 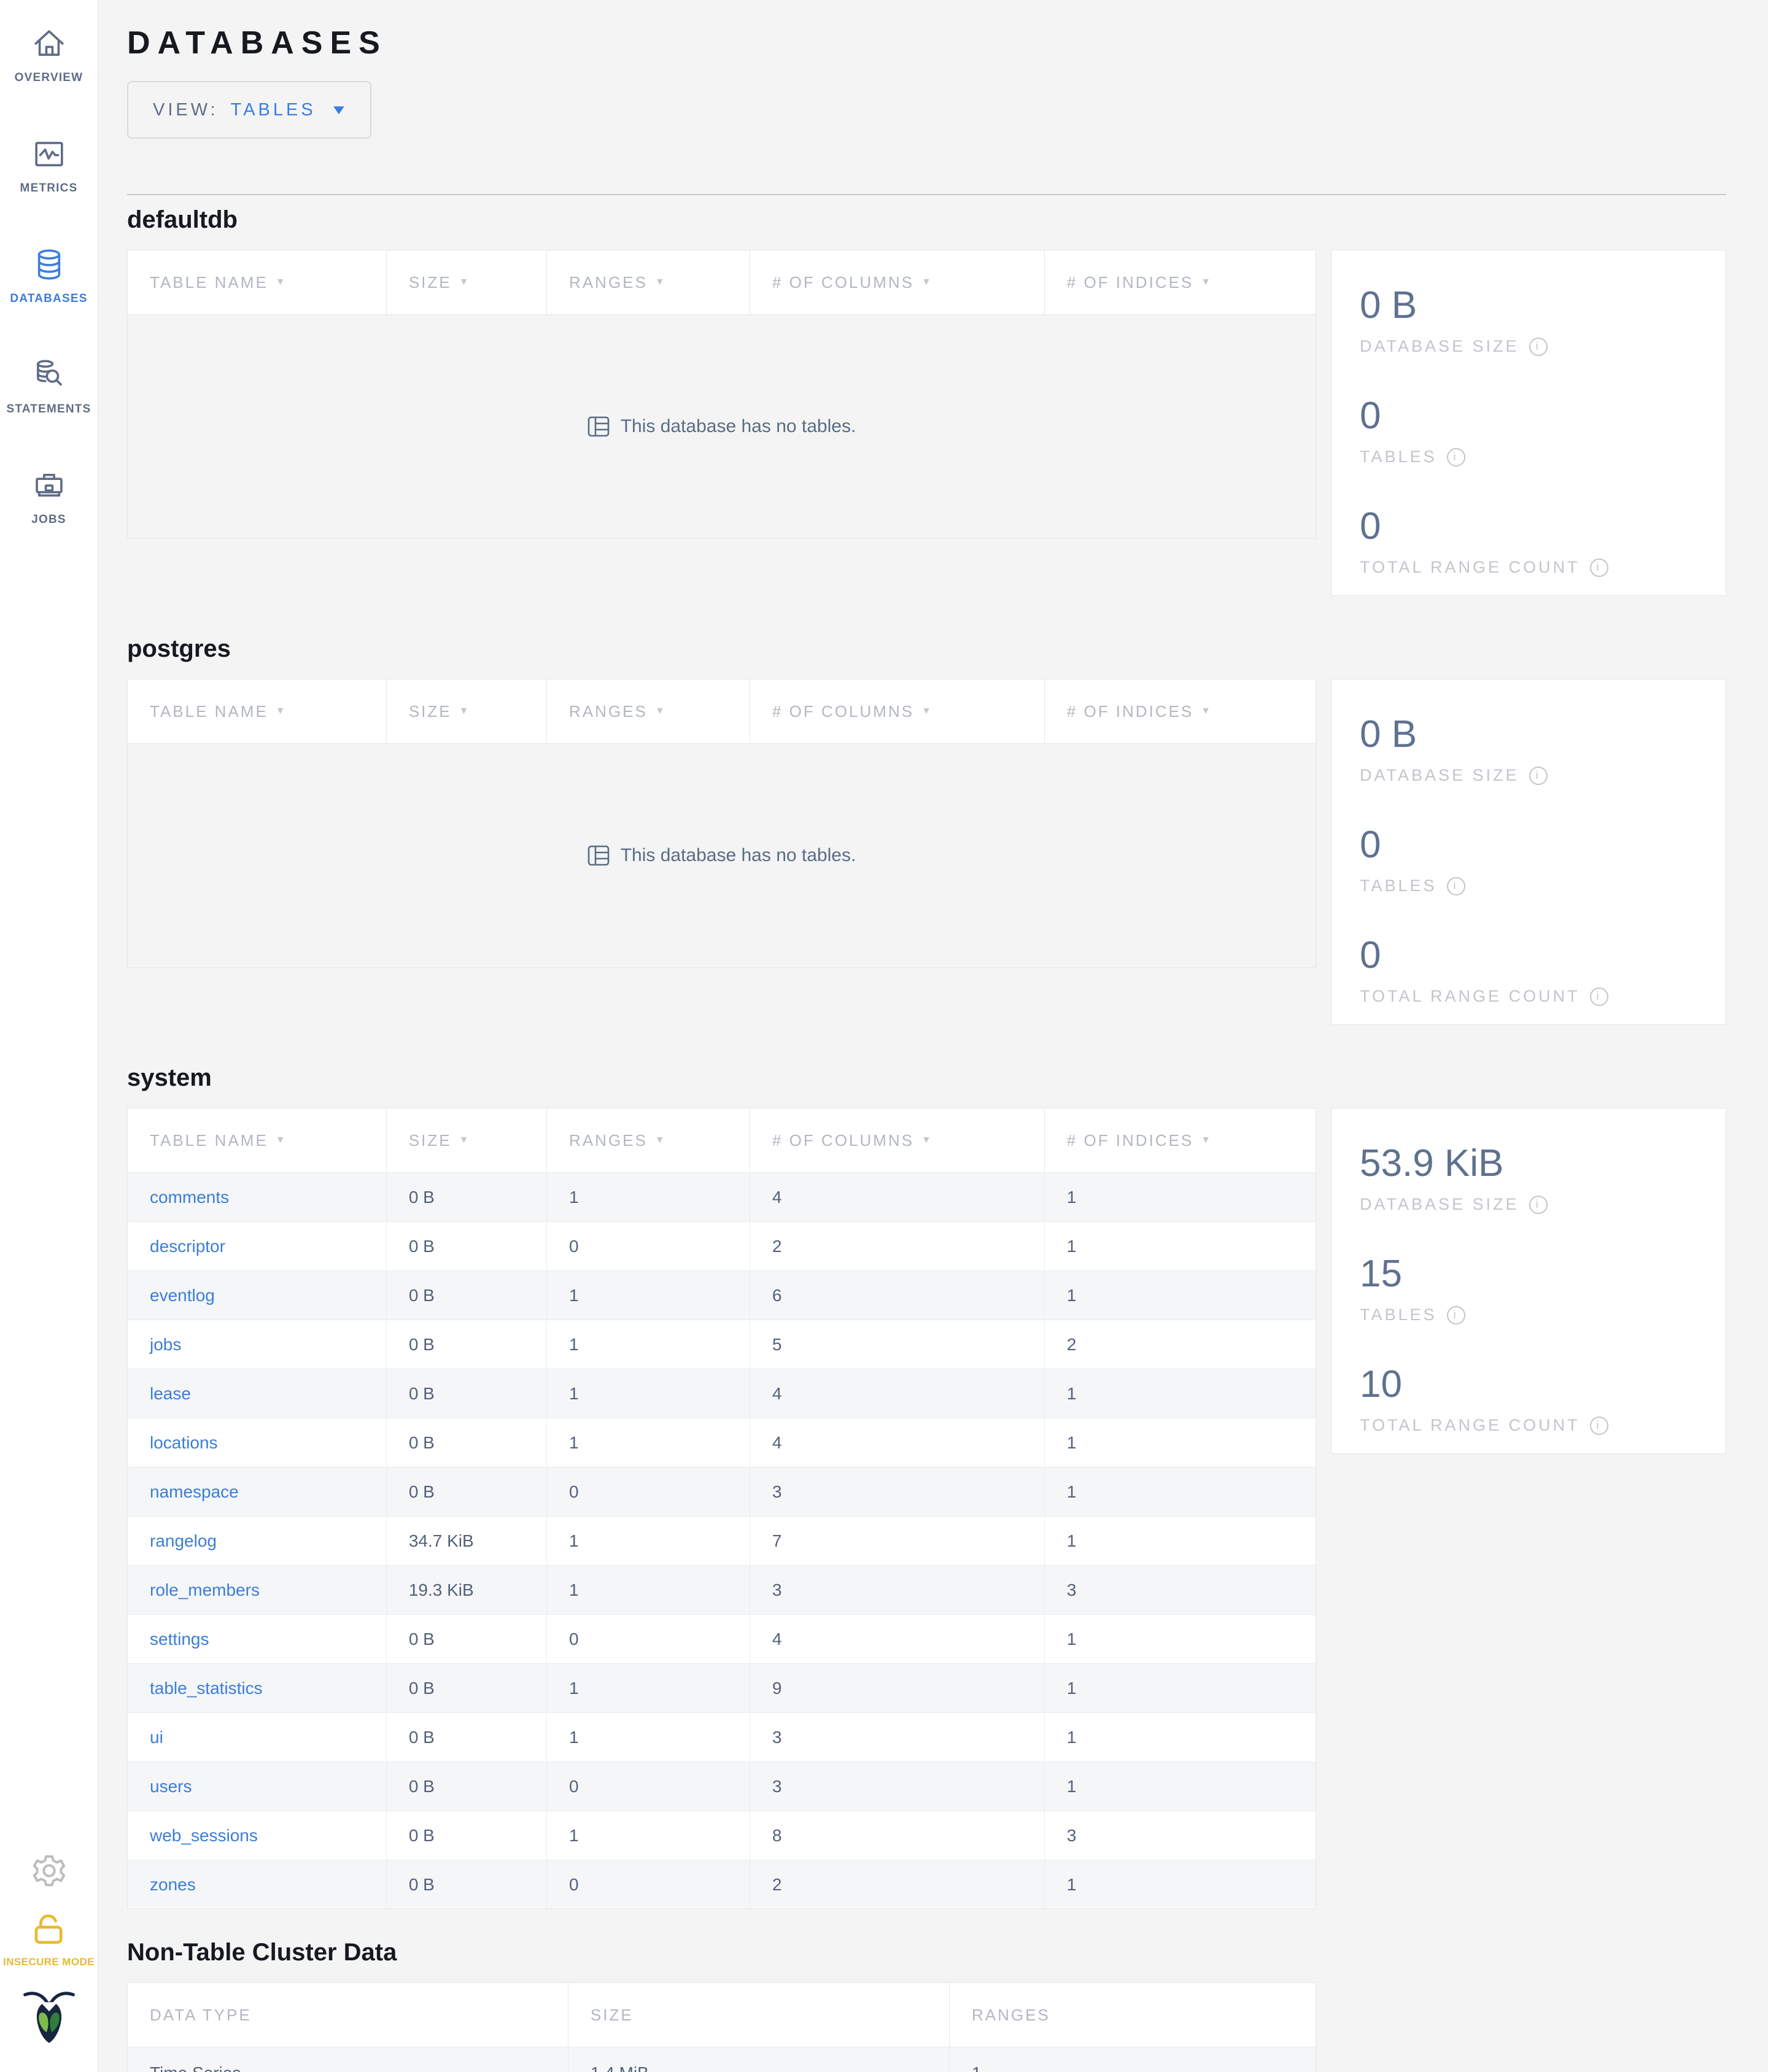 I want to click on cell-columns: 9, so click(x=898, y=1688).